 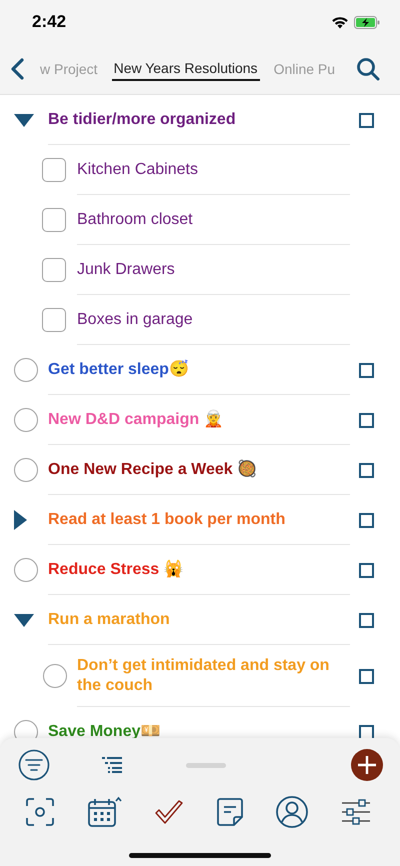 What do you see at coordinates (224, 570) in the screenshot?
I see `task-title: Reduce Stress 🙀` at bounding box center [224, 570].